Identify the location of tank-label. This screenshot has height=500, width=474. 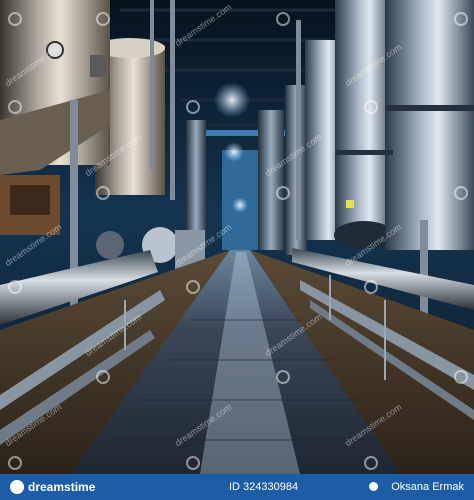
(350, 204).